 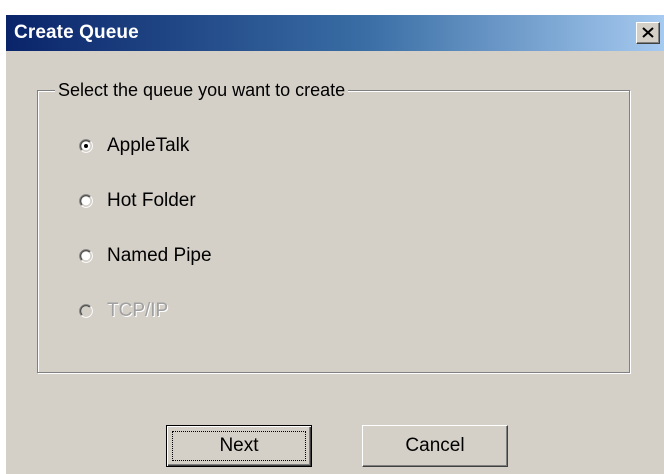 What do you see at coordinates (138, 310) in the screenshot?
I see `radio-label-tcp-ip: TCP/IP` at bounding box center [138, 310].